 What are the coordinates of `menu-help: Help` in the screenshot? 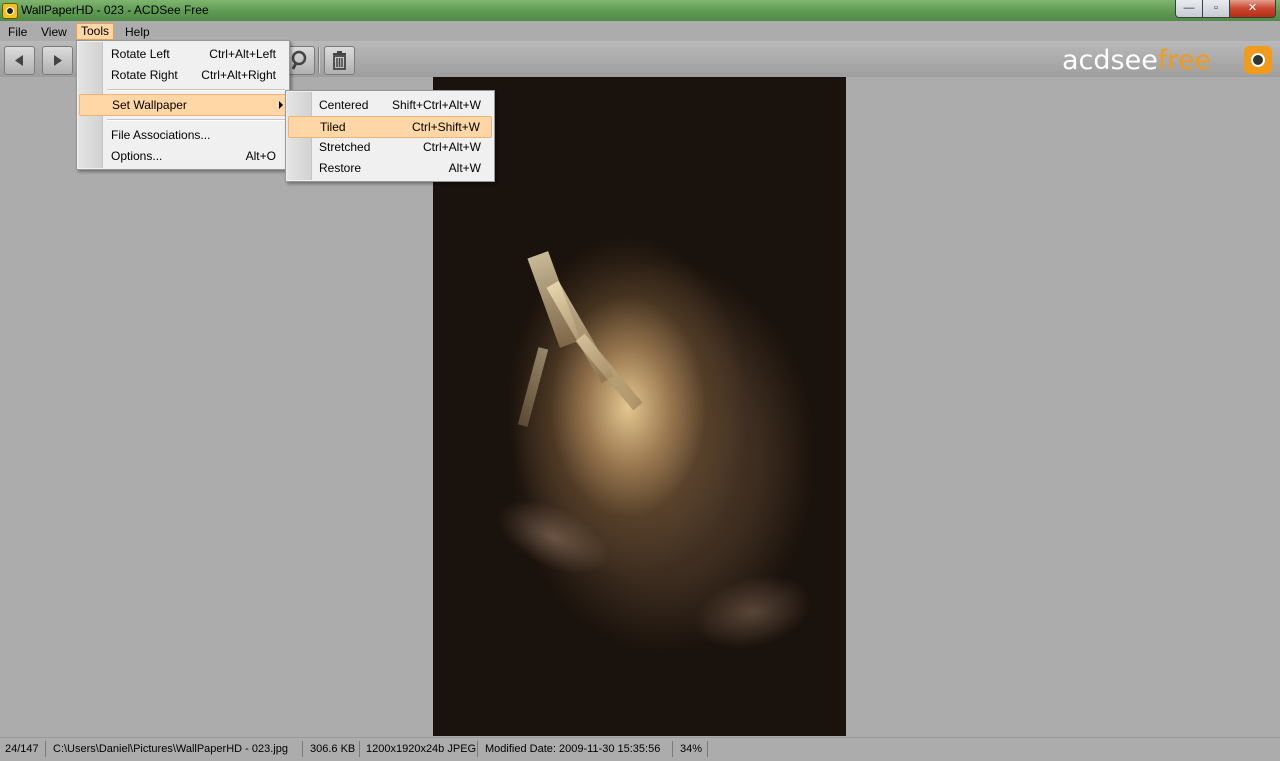 It's located at (137, 32).